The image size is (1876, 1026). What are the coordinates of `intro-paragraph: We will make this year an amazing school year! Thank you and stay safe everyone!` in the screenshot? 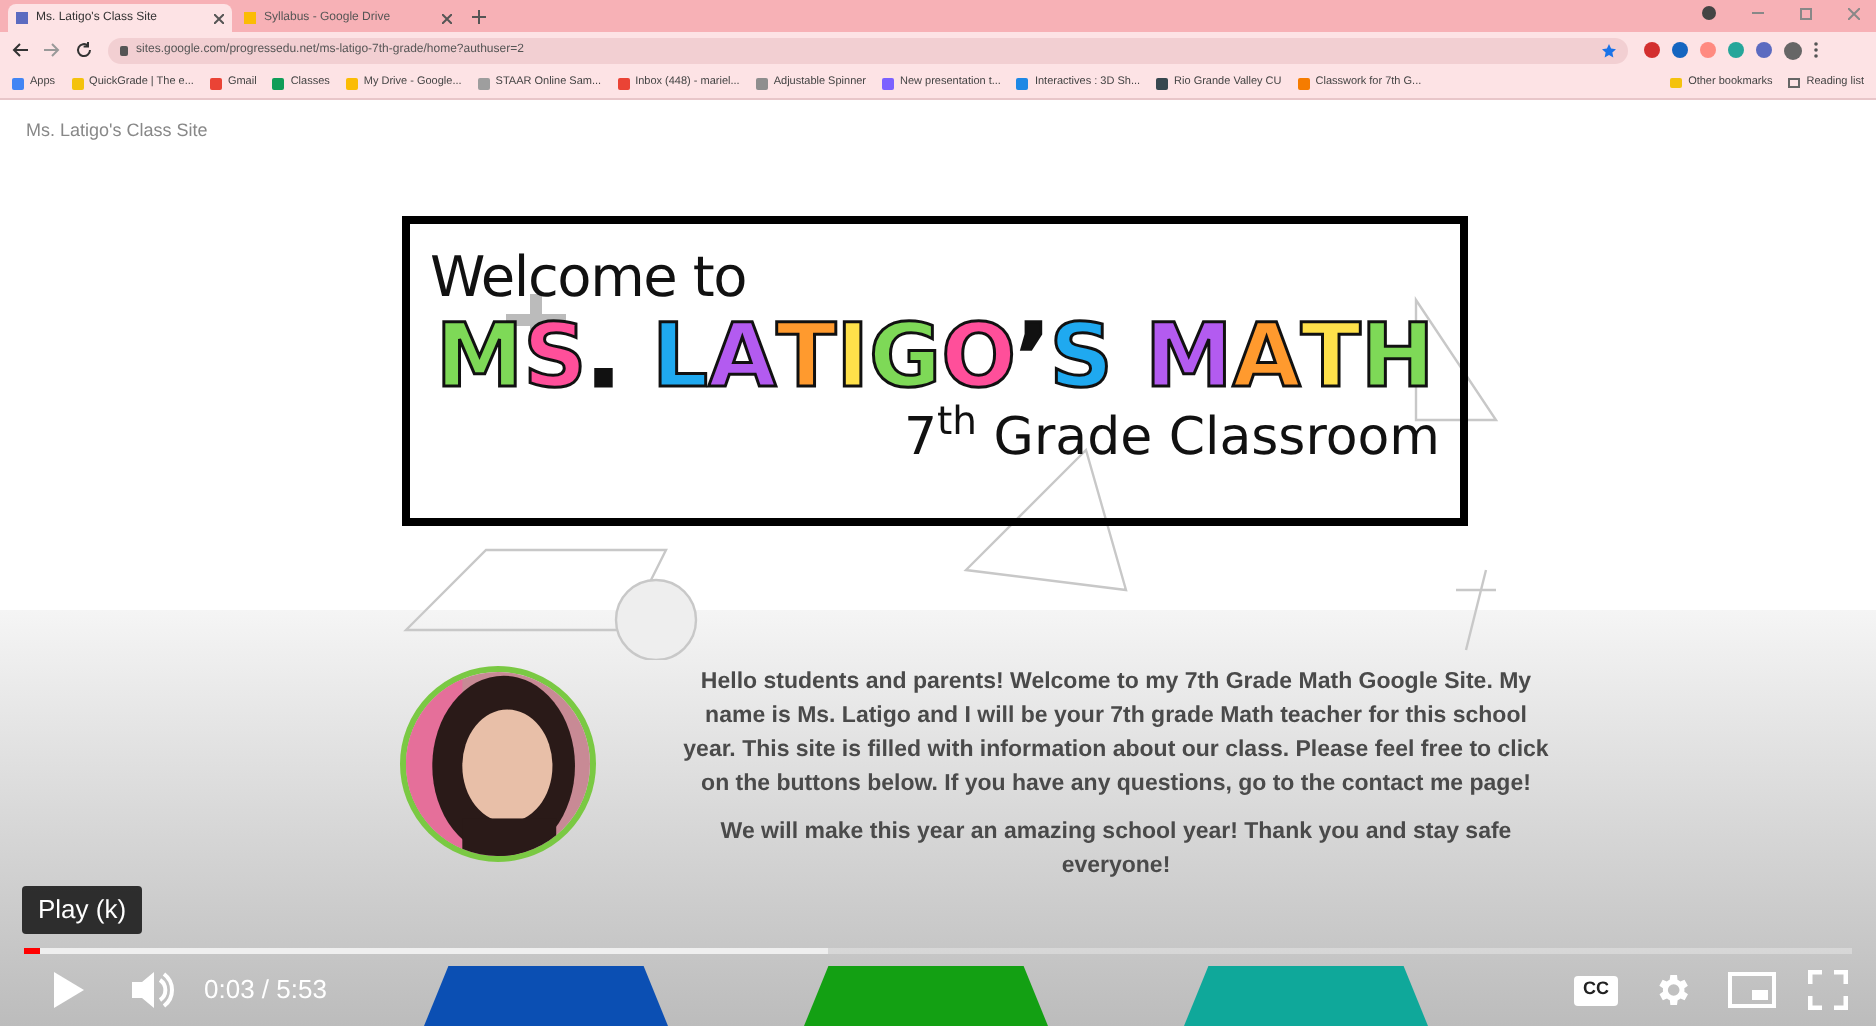 It's located at (1116, 850).